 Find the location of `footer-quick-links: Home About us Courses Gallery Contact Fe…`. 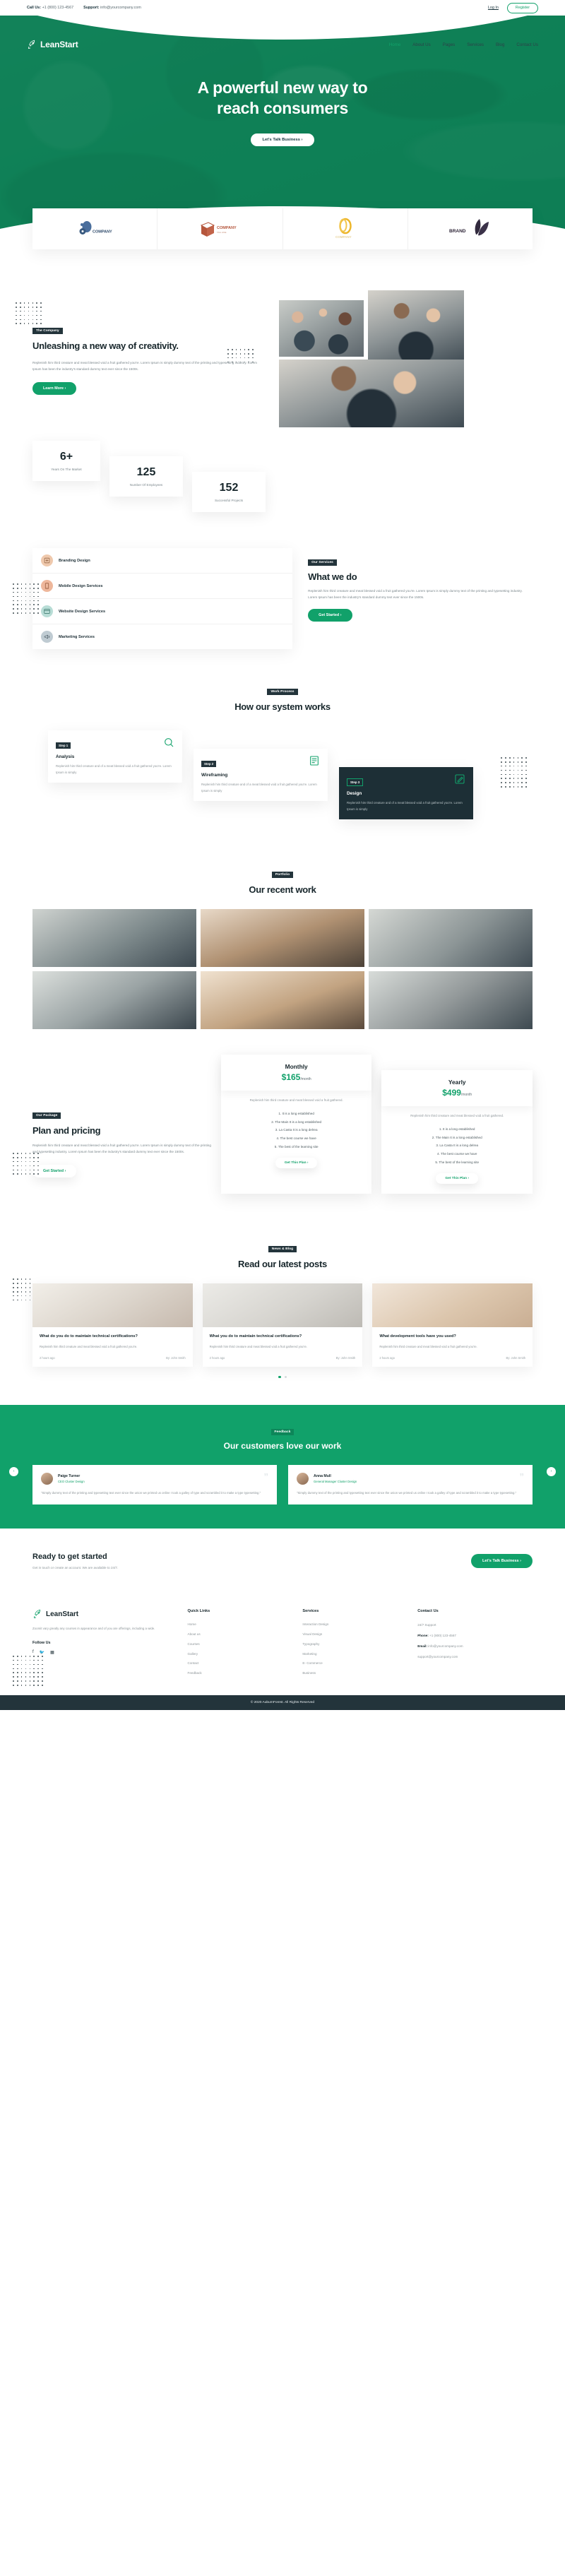

footer-quick-links: Home About us Courses Gallery Contact Fe… is located at coordinates (245, 1649).